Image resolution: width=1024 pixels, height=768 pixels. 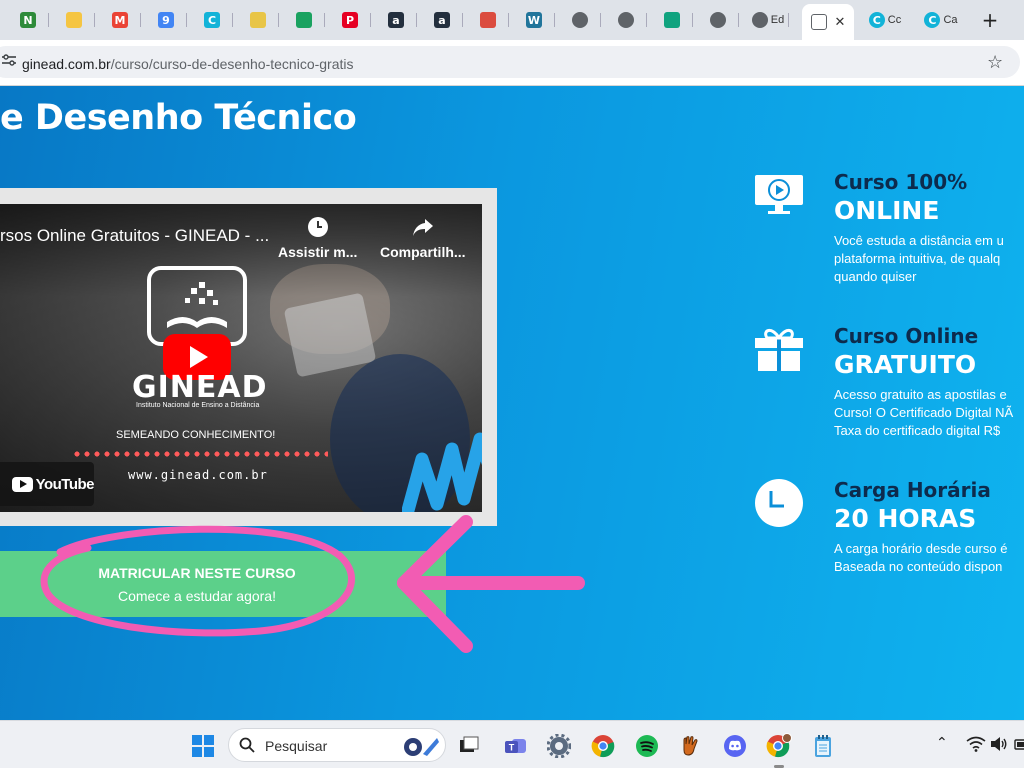 What do you see at coordinates (999, 744) in the screenshot?
I see `volume-icon` at bounding box center [999, 744].